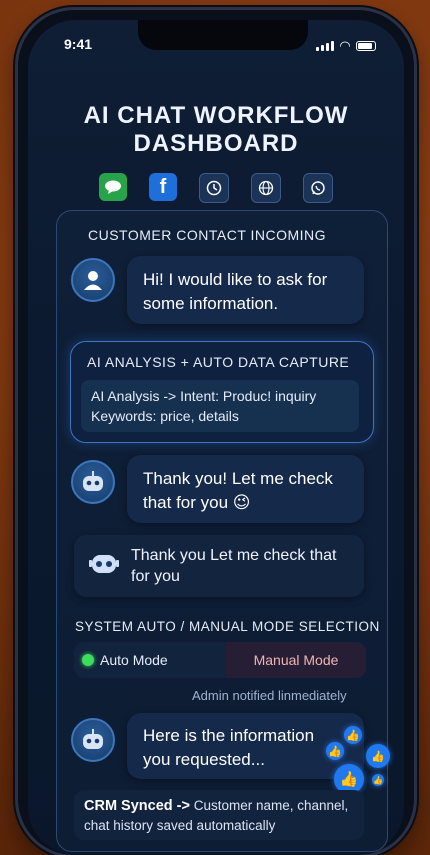 The width and height of the screenshot is (430, 855). Describe the element at coordinates (137, 806) in the screenshot. I see `crm-synced-label: CRM Synced ->` at that location.